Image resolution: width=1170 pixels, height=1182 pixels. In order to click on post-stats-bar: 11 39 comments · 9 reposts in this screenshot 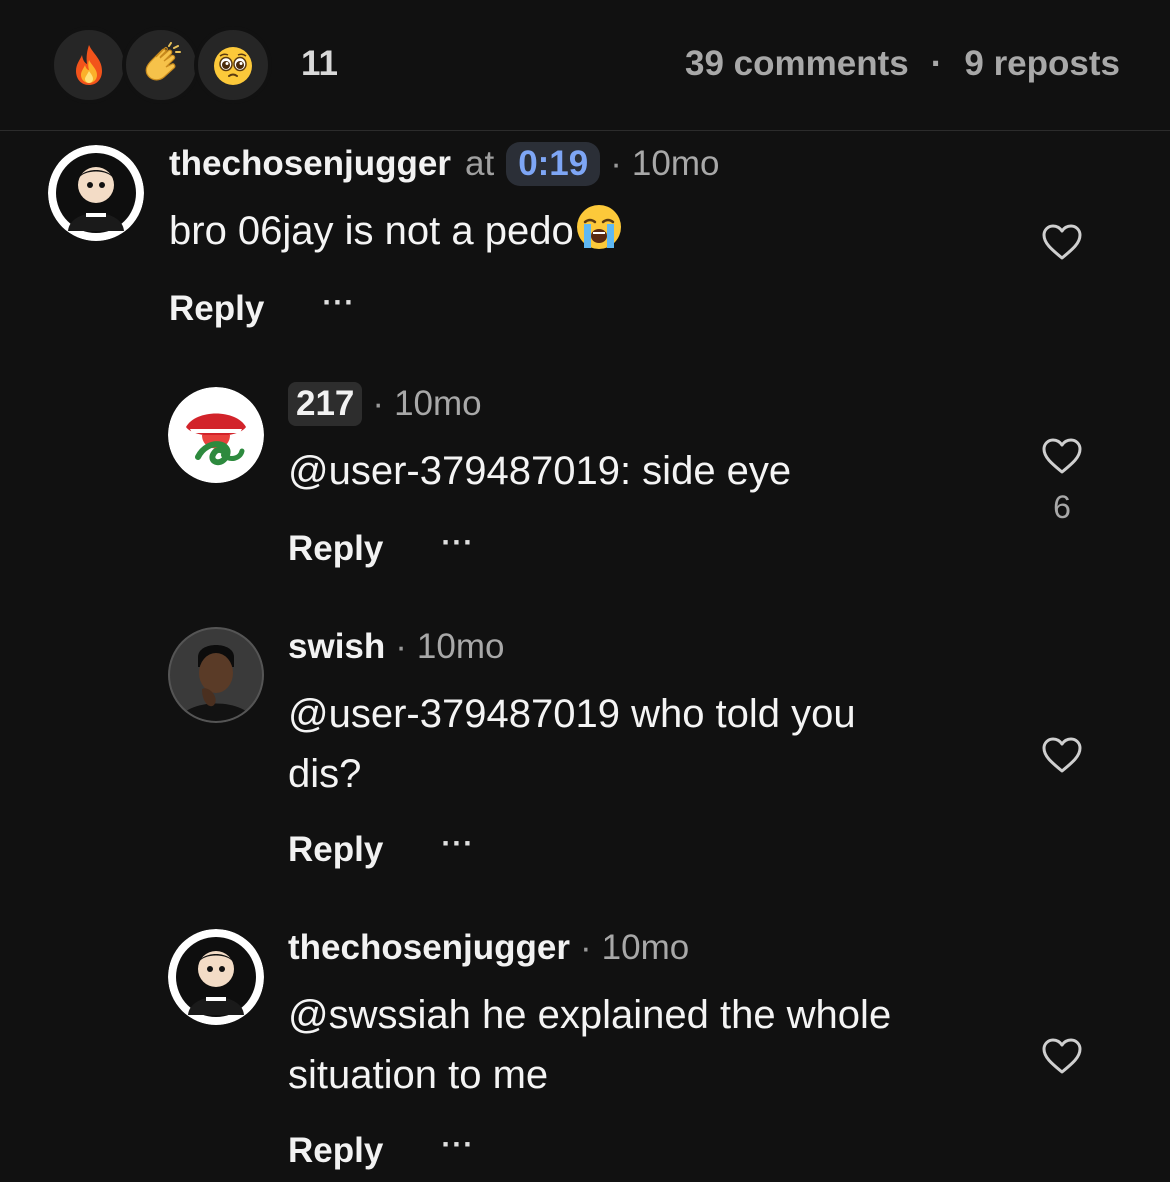, I will do `click(585, 65)`.